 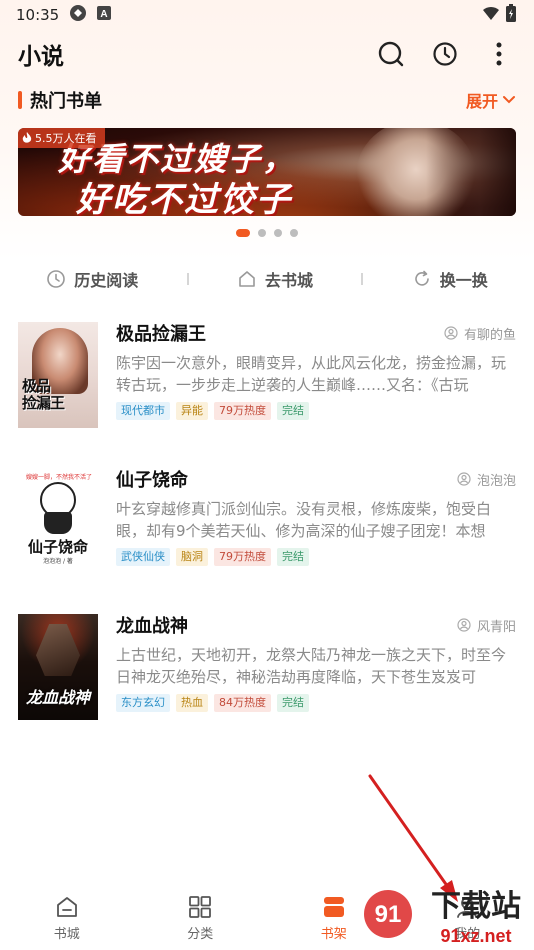 What do you see at coordinates (58, 375) in the screenshot?
I see `book-cover: 极品 捡漏王` at bounding box center [58, 375].